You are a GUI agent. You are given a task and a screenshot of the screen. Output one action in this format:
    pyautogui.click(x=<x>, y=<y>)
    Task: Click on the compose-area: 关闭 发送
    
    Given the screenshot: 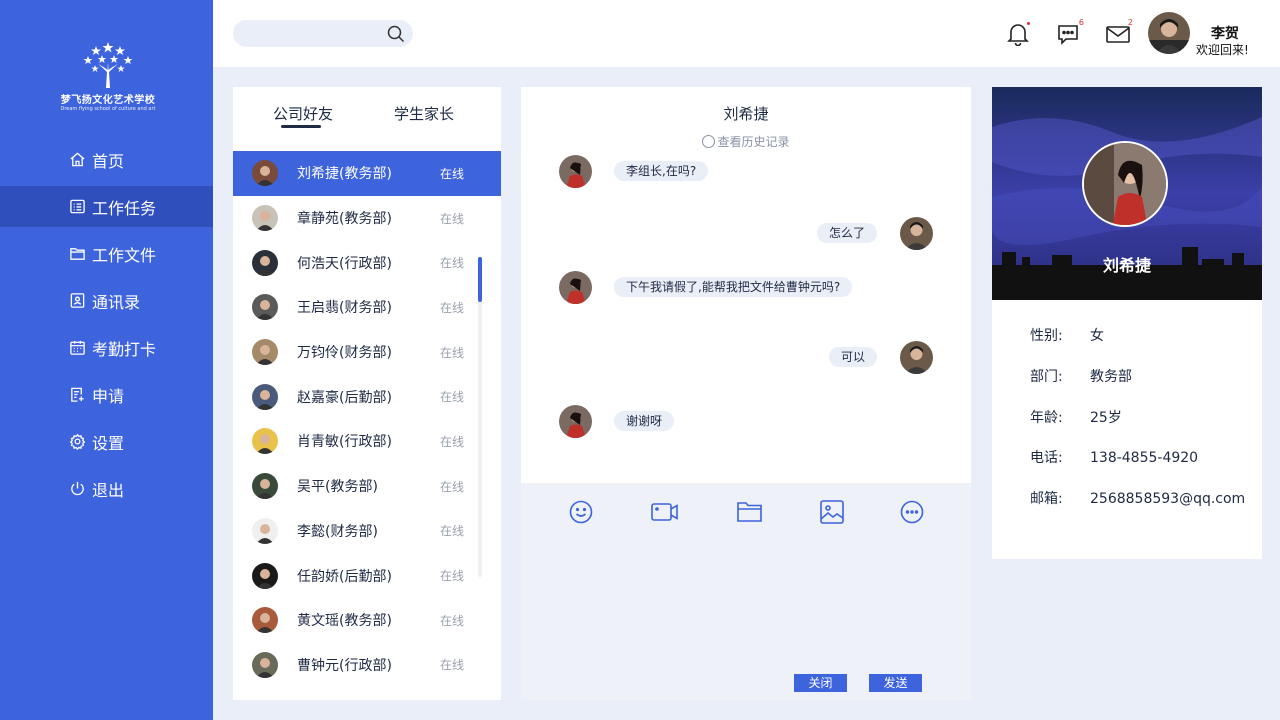 What is the action you would take?
    pyautogui.click(x=746, y=591)
    